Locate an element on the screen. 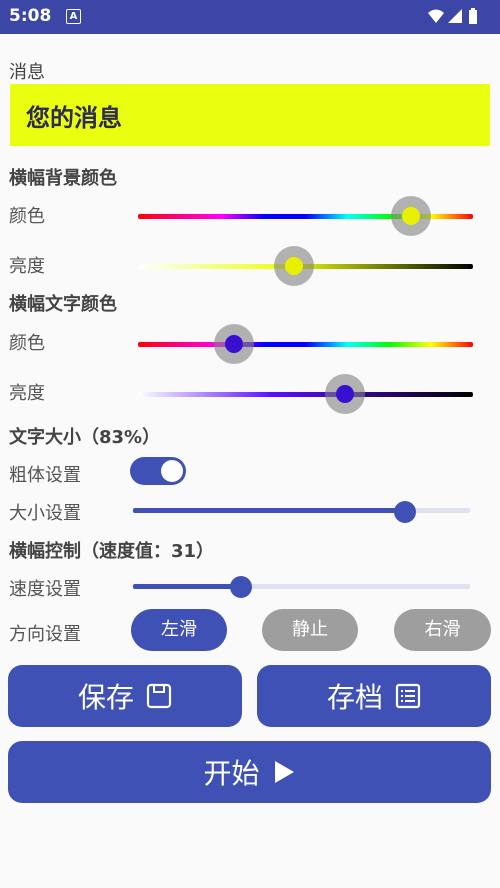 The height and width of the screenshot is (888, 500). bg-color-label: 颜色 is located at coordinates (27, 216).